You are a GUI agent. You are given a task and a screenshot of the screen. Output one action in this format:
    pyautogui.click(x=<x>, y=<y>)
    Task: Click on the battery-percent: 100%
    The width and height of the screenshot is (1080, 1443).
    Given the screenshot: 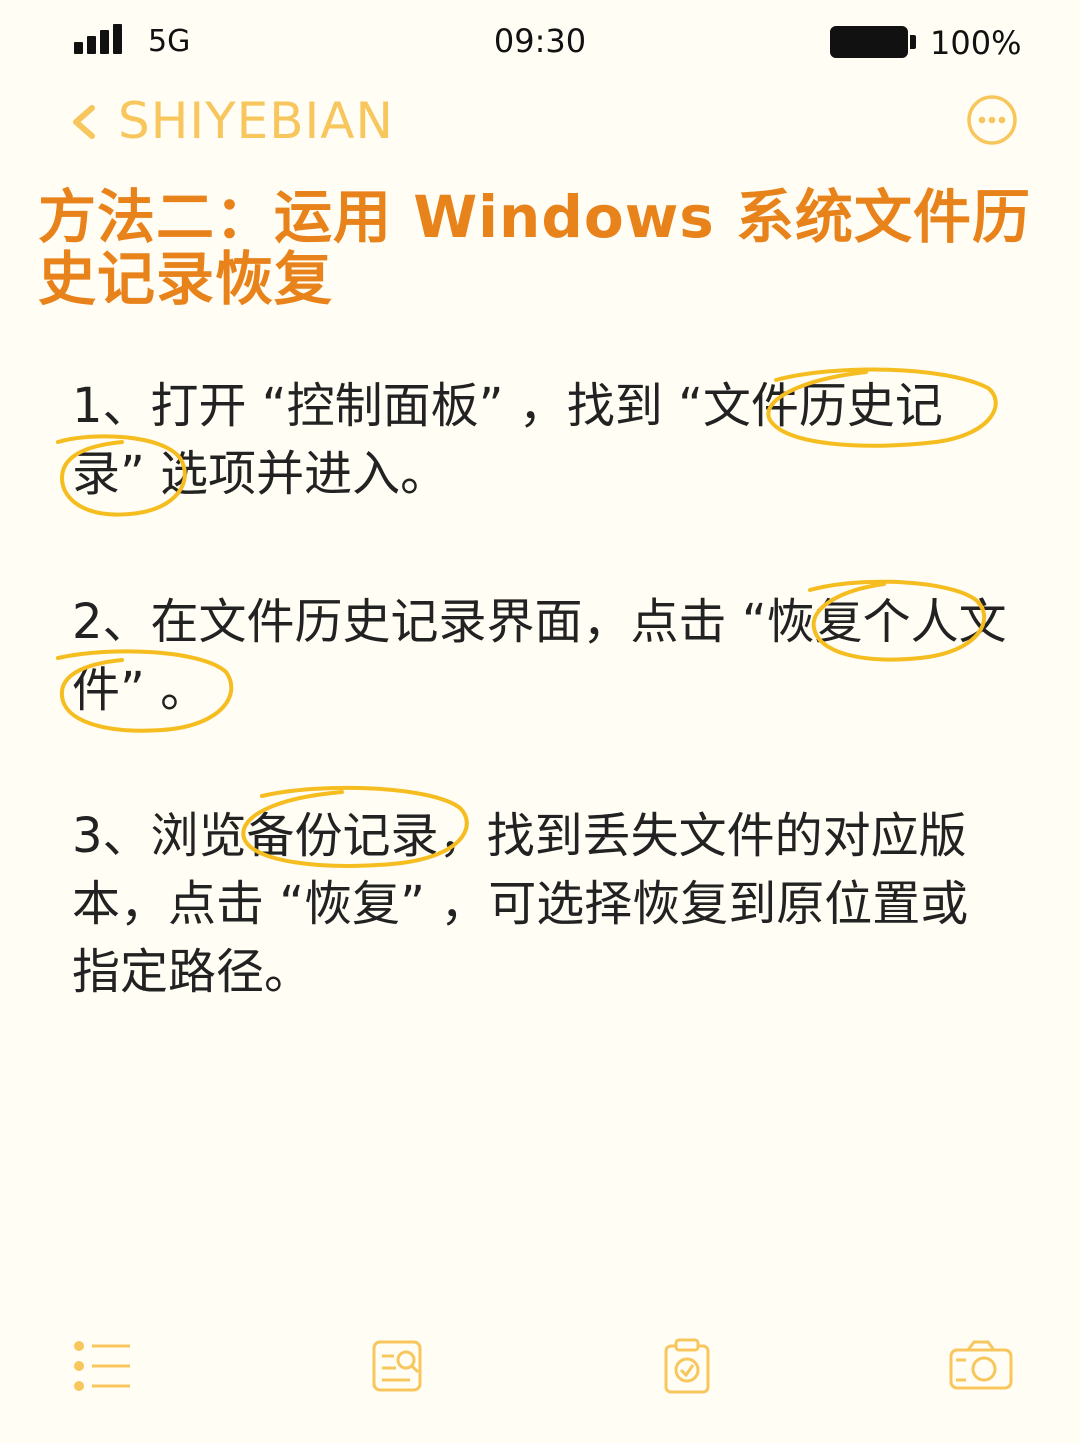 What is the action you would take?
    pyautogui.click(x=976, y=43)
    